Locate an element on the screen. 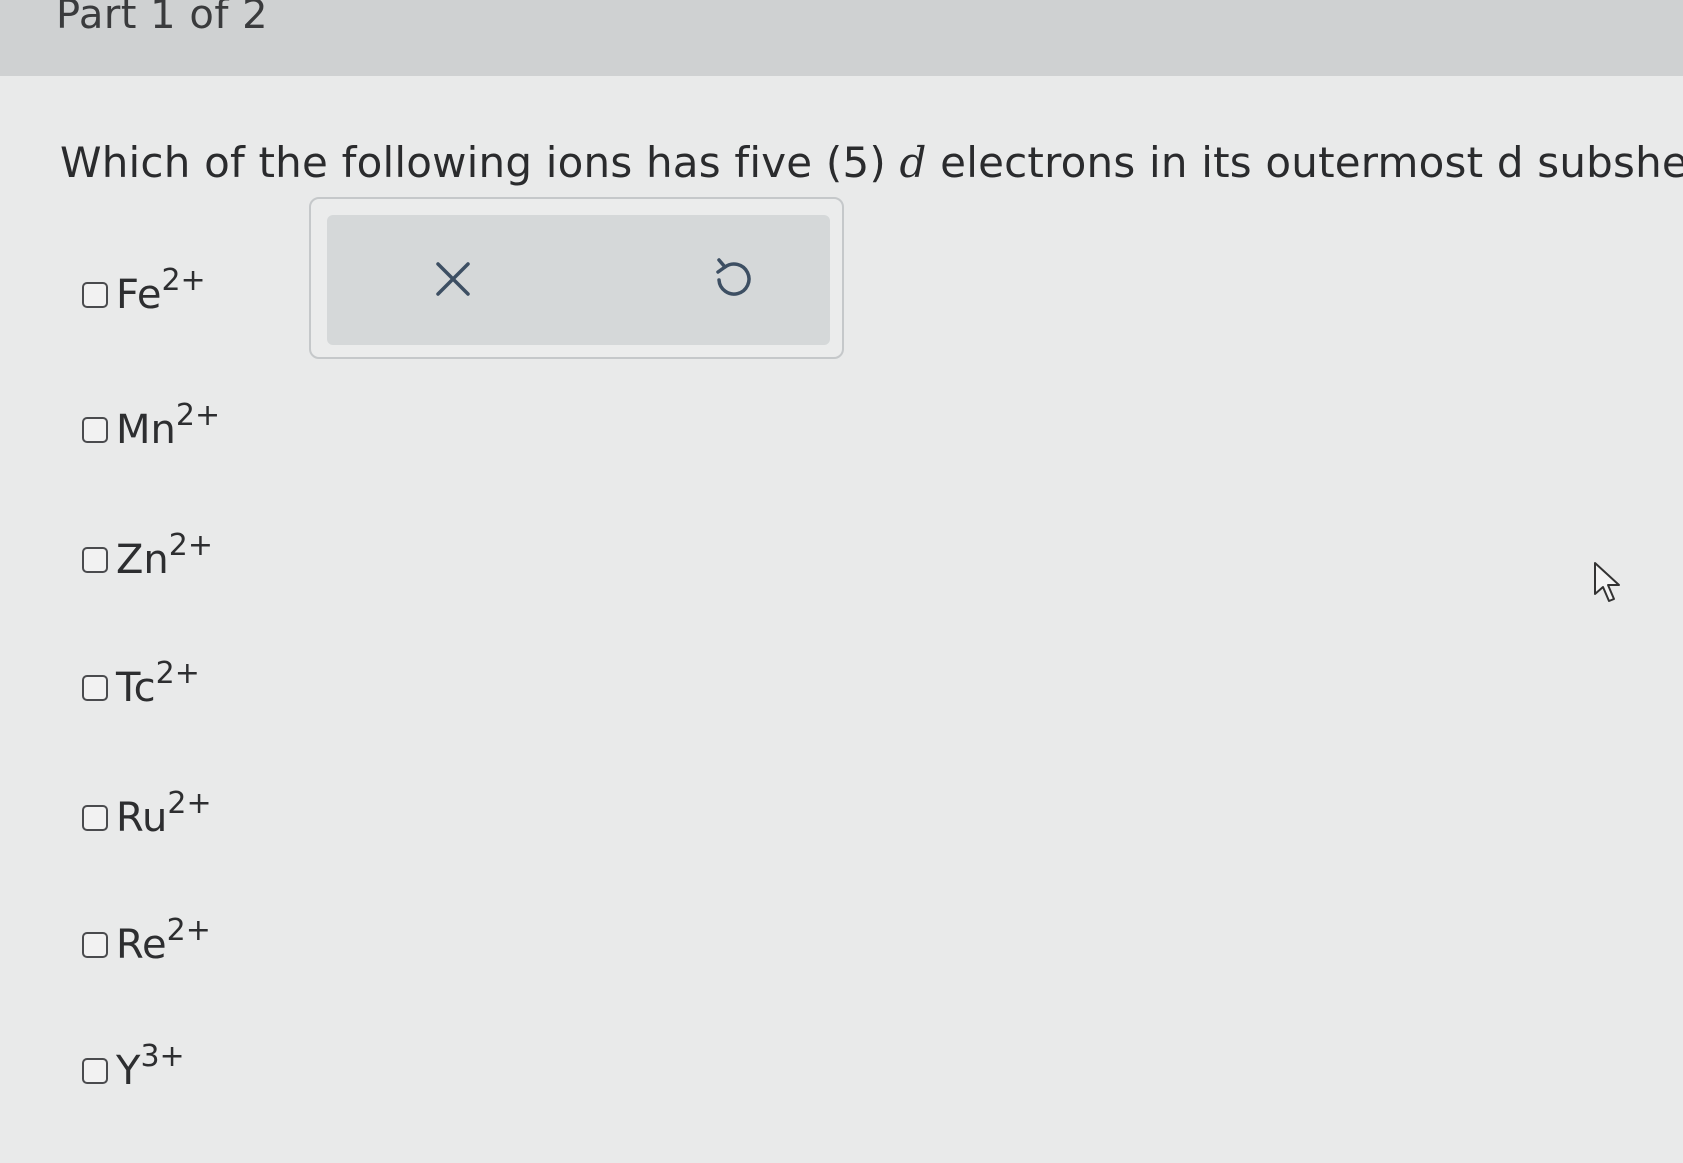  option-re-2plus: Re2+ is located at coordinates (146, 942).